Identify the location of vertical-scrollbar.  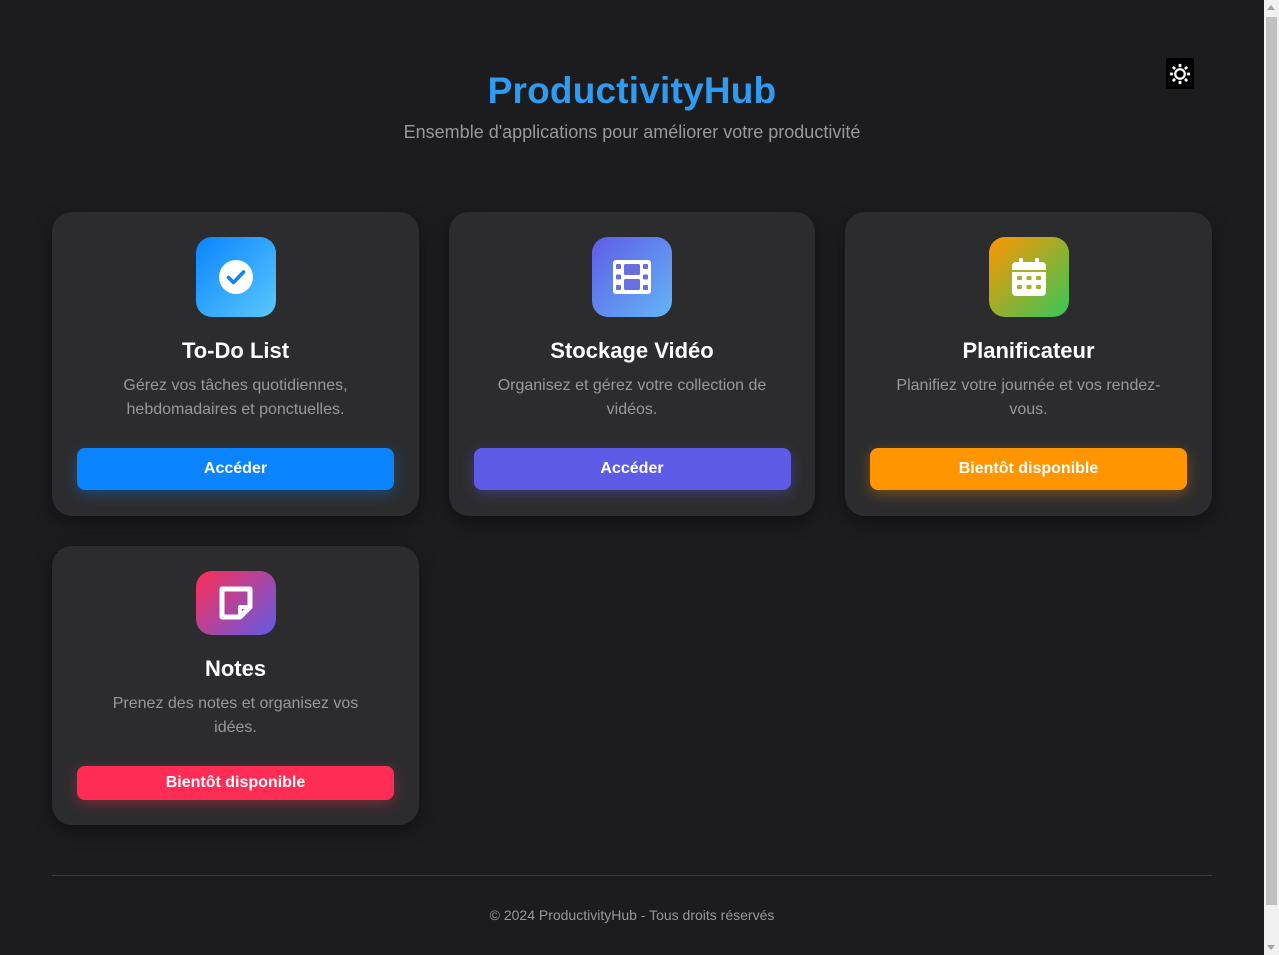
(1271, 477).